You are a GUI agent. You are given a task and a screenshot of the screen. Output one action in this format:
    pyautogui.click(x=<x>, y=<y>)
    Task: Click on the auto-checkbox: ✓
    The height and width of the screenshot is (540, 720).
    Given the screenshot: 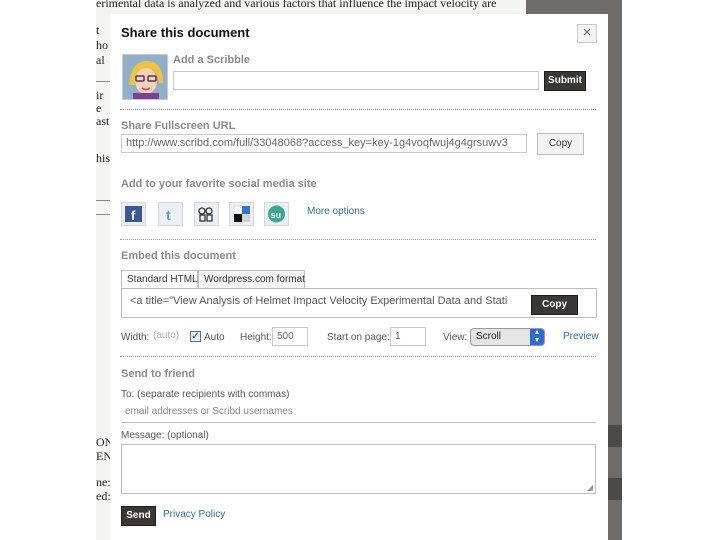 What is the action you would take?
    pyautogui.click(x=195, y=336)
    